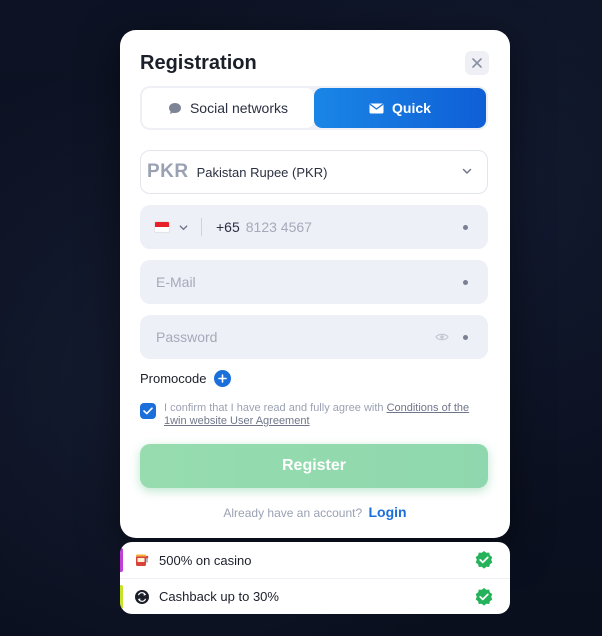 The width and height of the screenshot is (602, 636). Describe the element at coordinates (205, 560) in the screenshot. I see `bonus-text: 500% on casino` at that location.